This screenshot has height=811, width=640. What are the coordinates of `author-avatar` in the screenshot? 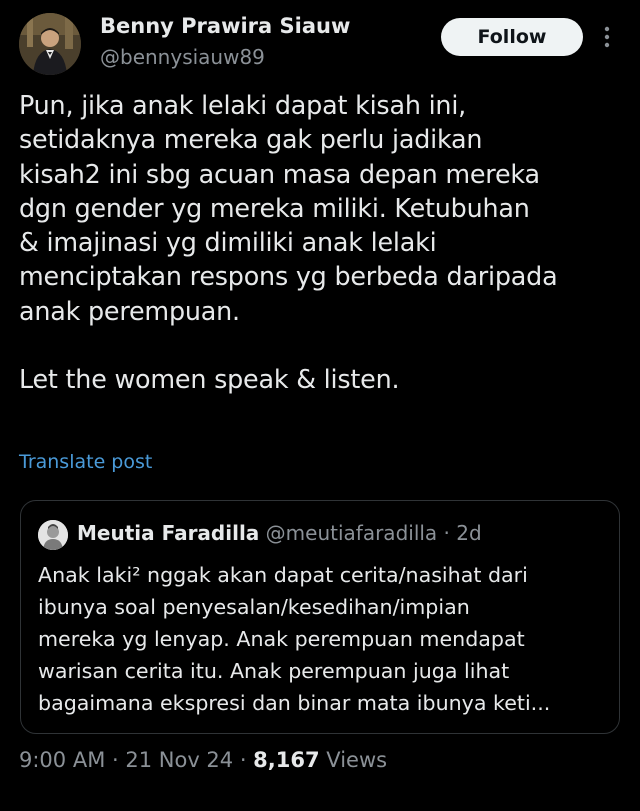 It's located at (50, 44).